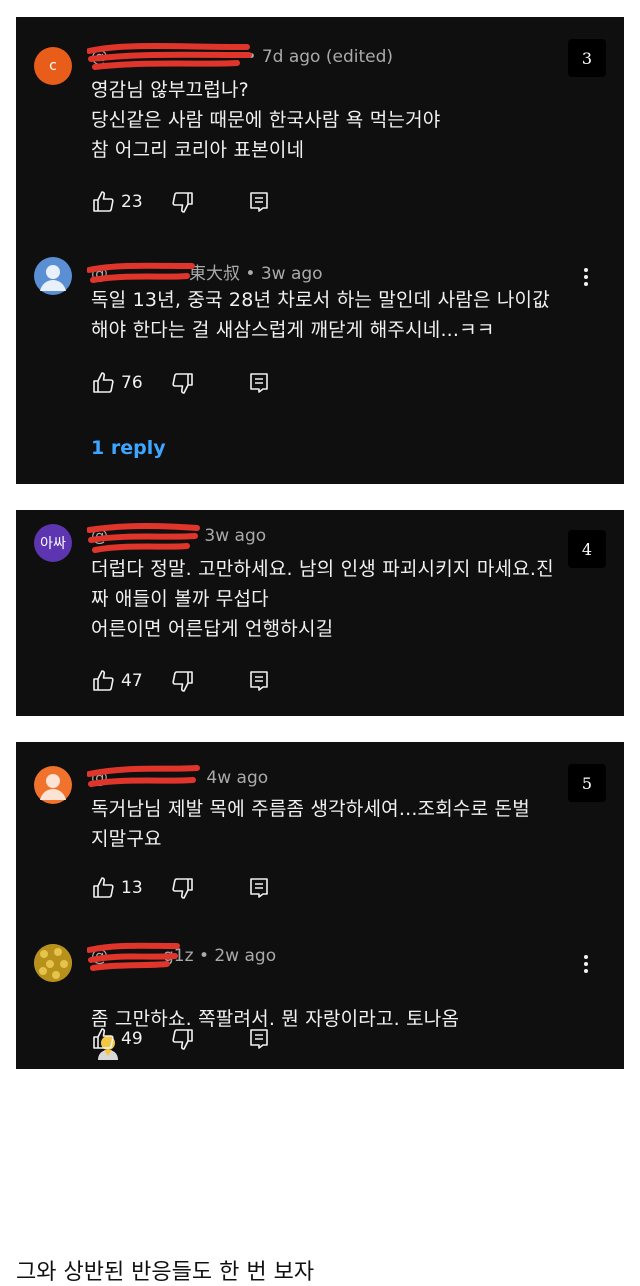 This screenshot has height=1286, width=640. What do you see at coordinates (587, 549) in the screenshot?
I see `page-number-badge: 4` at bounding box center [587, 549].